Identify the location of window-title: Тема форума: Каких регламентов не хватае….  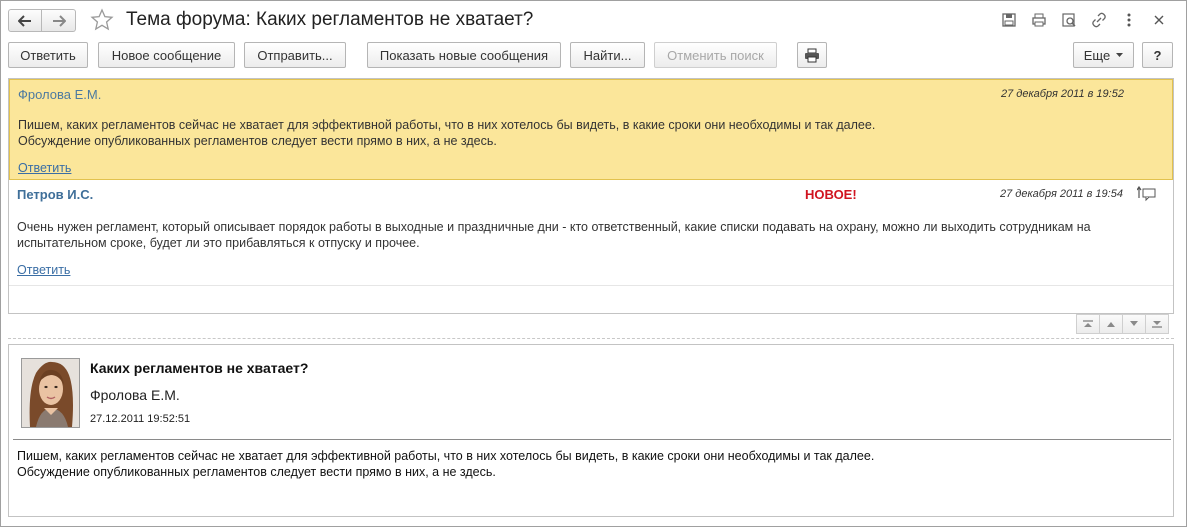
(330, 19).